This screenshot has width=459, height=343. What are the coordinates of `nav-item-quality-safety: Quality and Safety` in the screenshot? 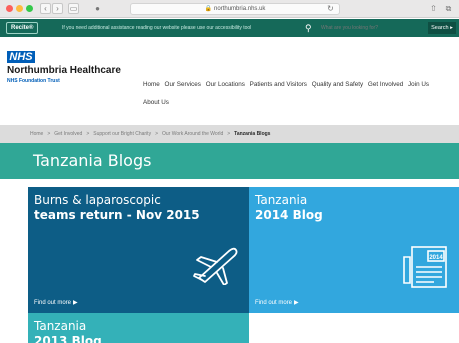 It's located at (337, 84).